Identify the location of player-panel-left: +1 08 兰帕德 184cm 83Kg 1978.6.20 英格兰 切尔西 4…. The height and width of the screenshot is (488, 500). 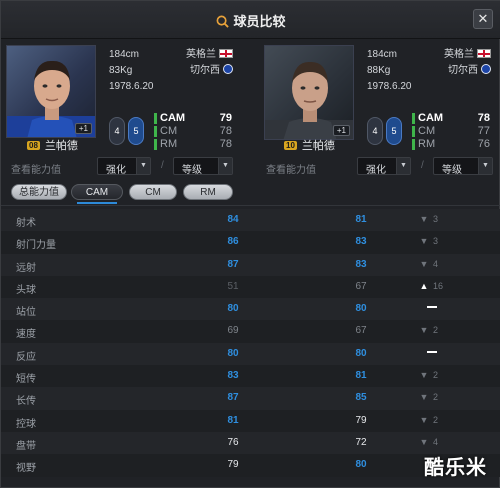
(126, 111).